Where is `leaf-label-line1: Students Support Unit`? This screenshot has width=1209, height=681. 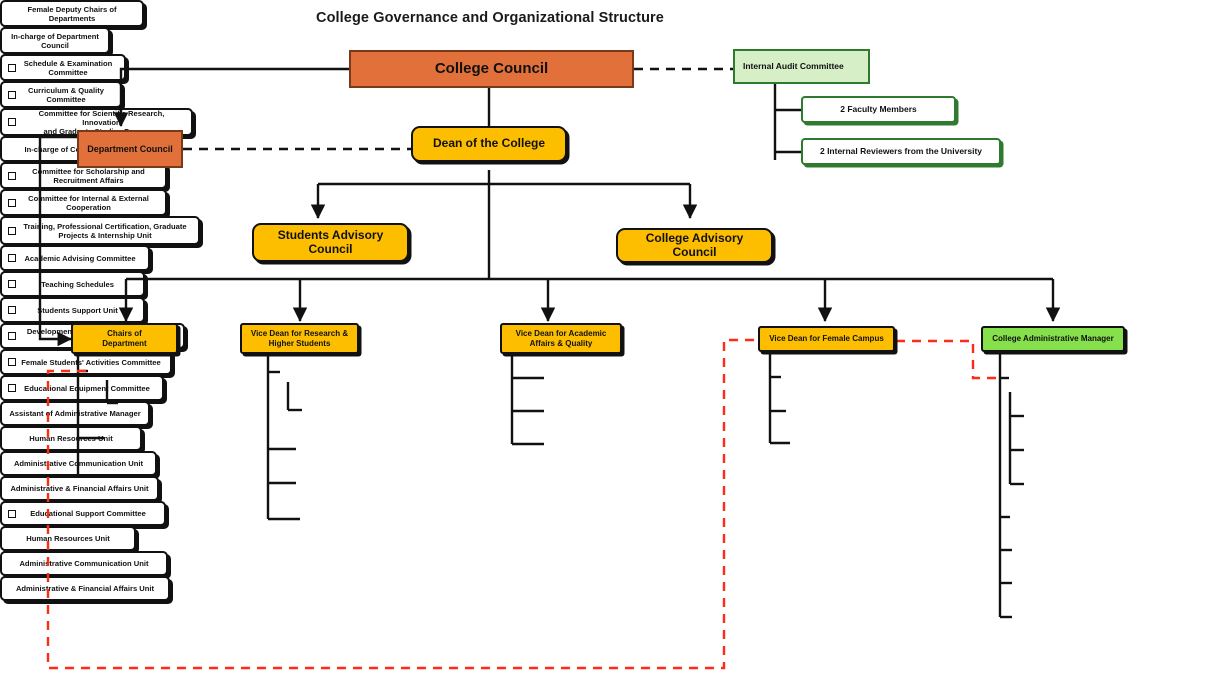 leaf-label-line1: Students Support Unit is located at coordinates (77, 310).